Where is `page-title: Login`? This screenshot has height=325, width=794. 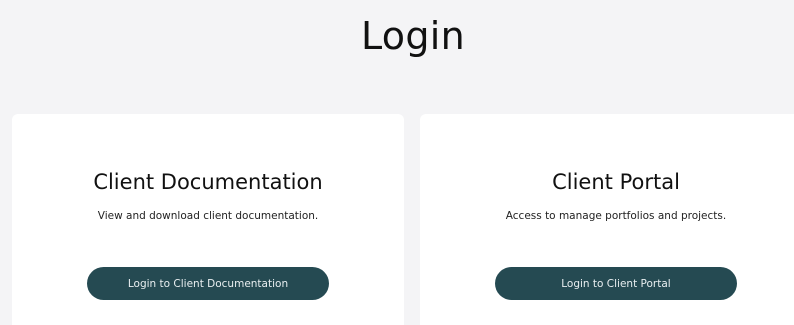 page-title: Login is located at coordinates (412, 36).